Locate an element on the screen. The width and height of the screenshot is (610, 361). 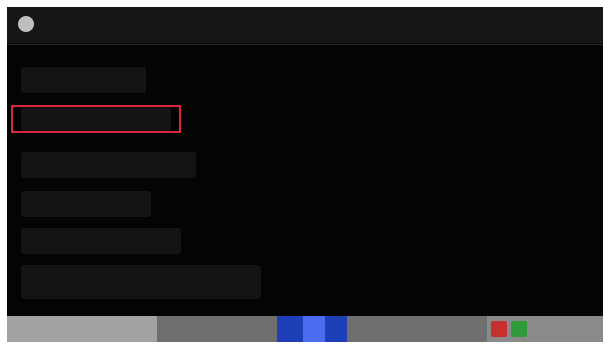
title-bar is located at coordinates (305, 25).